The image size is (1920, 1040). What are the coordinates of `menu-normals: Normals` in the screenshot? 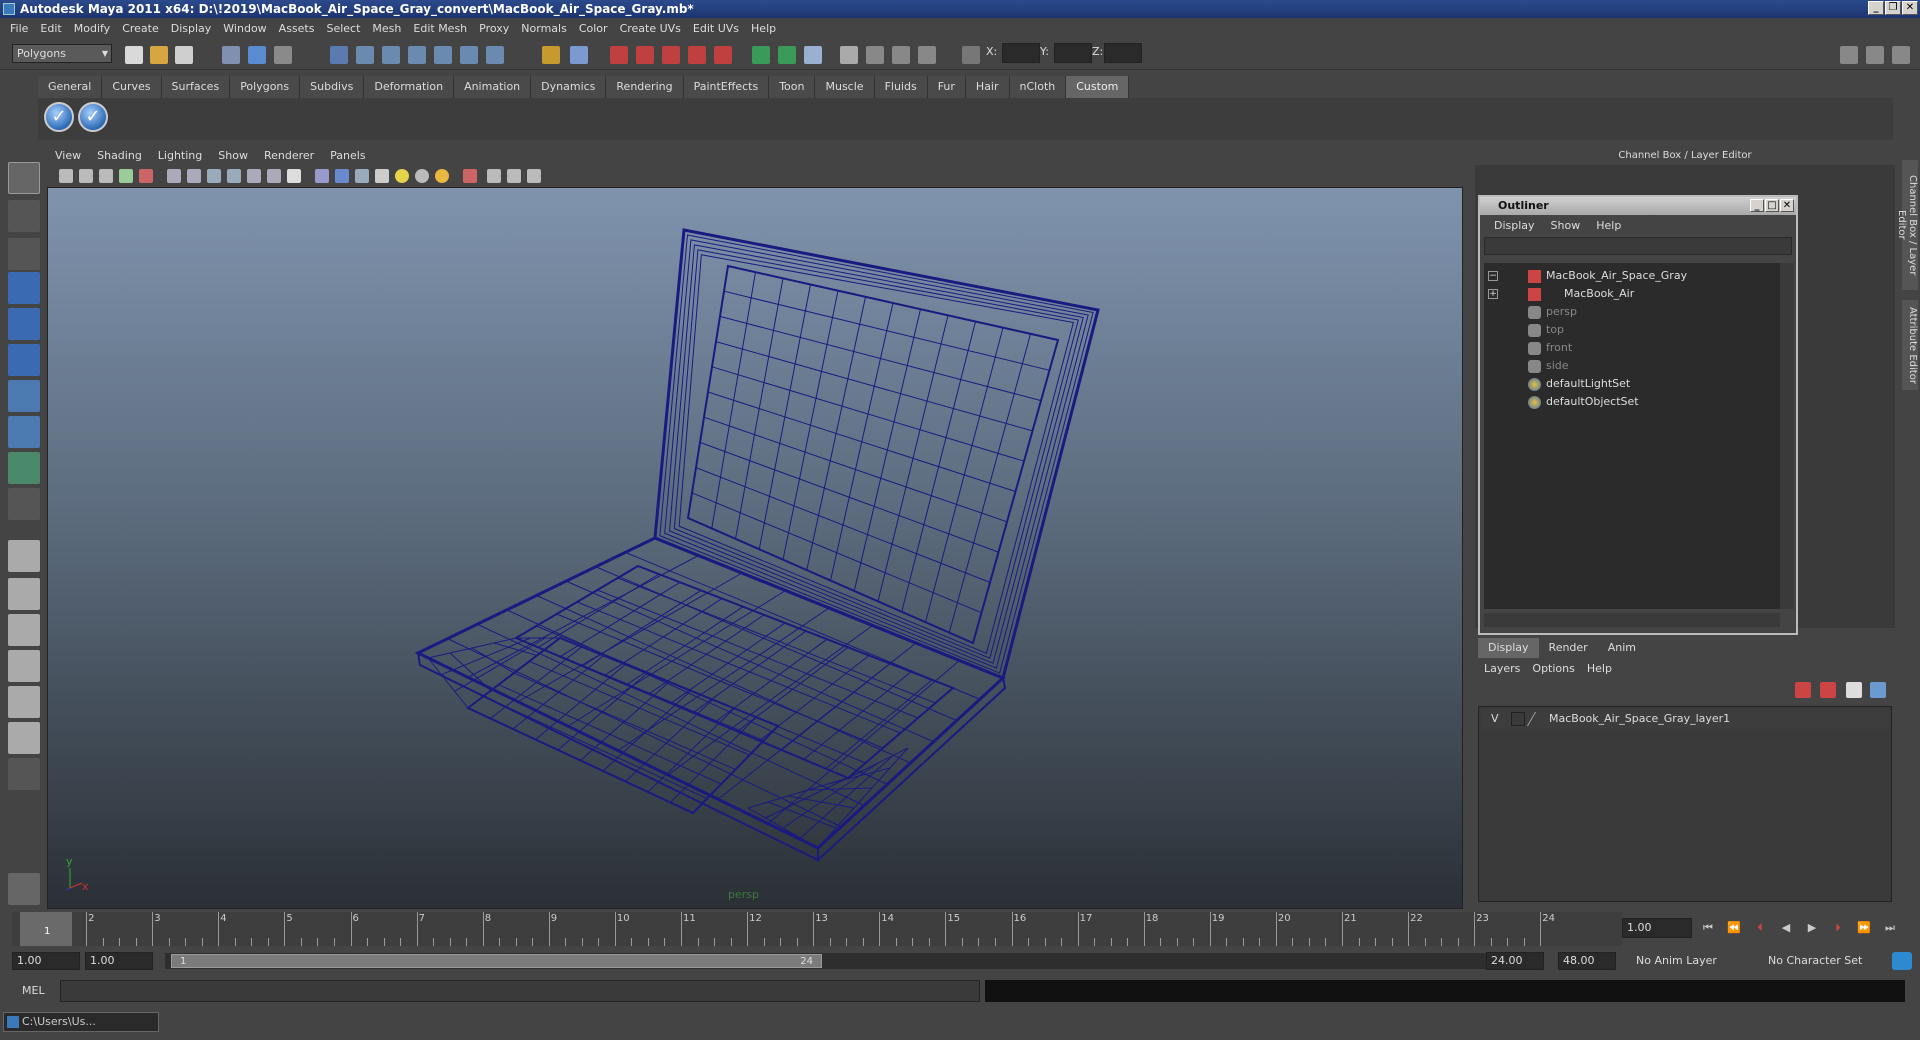 It's located at (544, 28).